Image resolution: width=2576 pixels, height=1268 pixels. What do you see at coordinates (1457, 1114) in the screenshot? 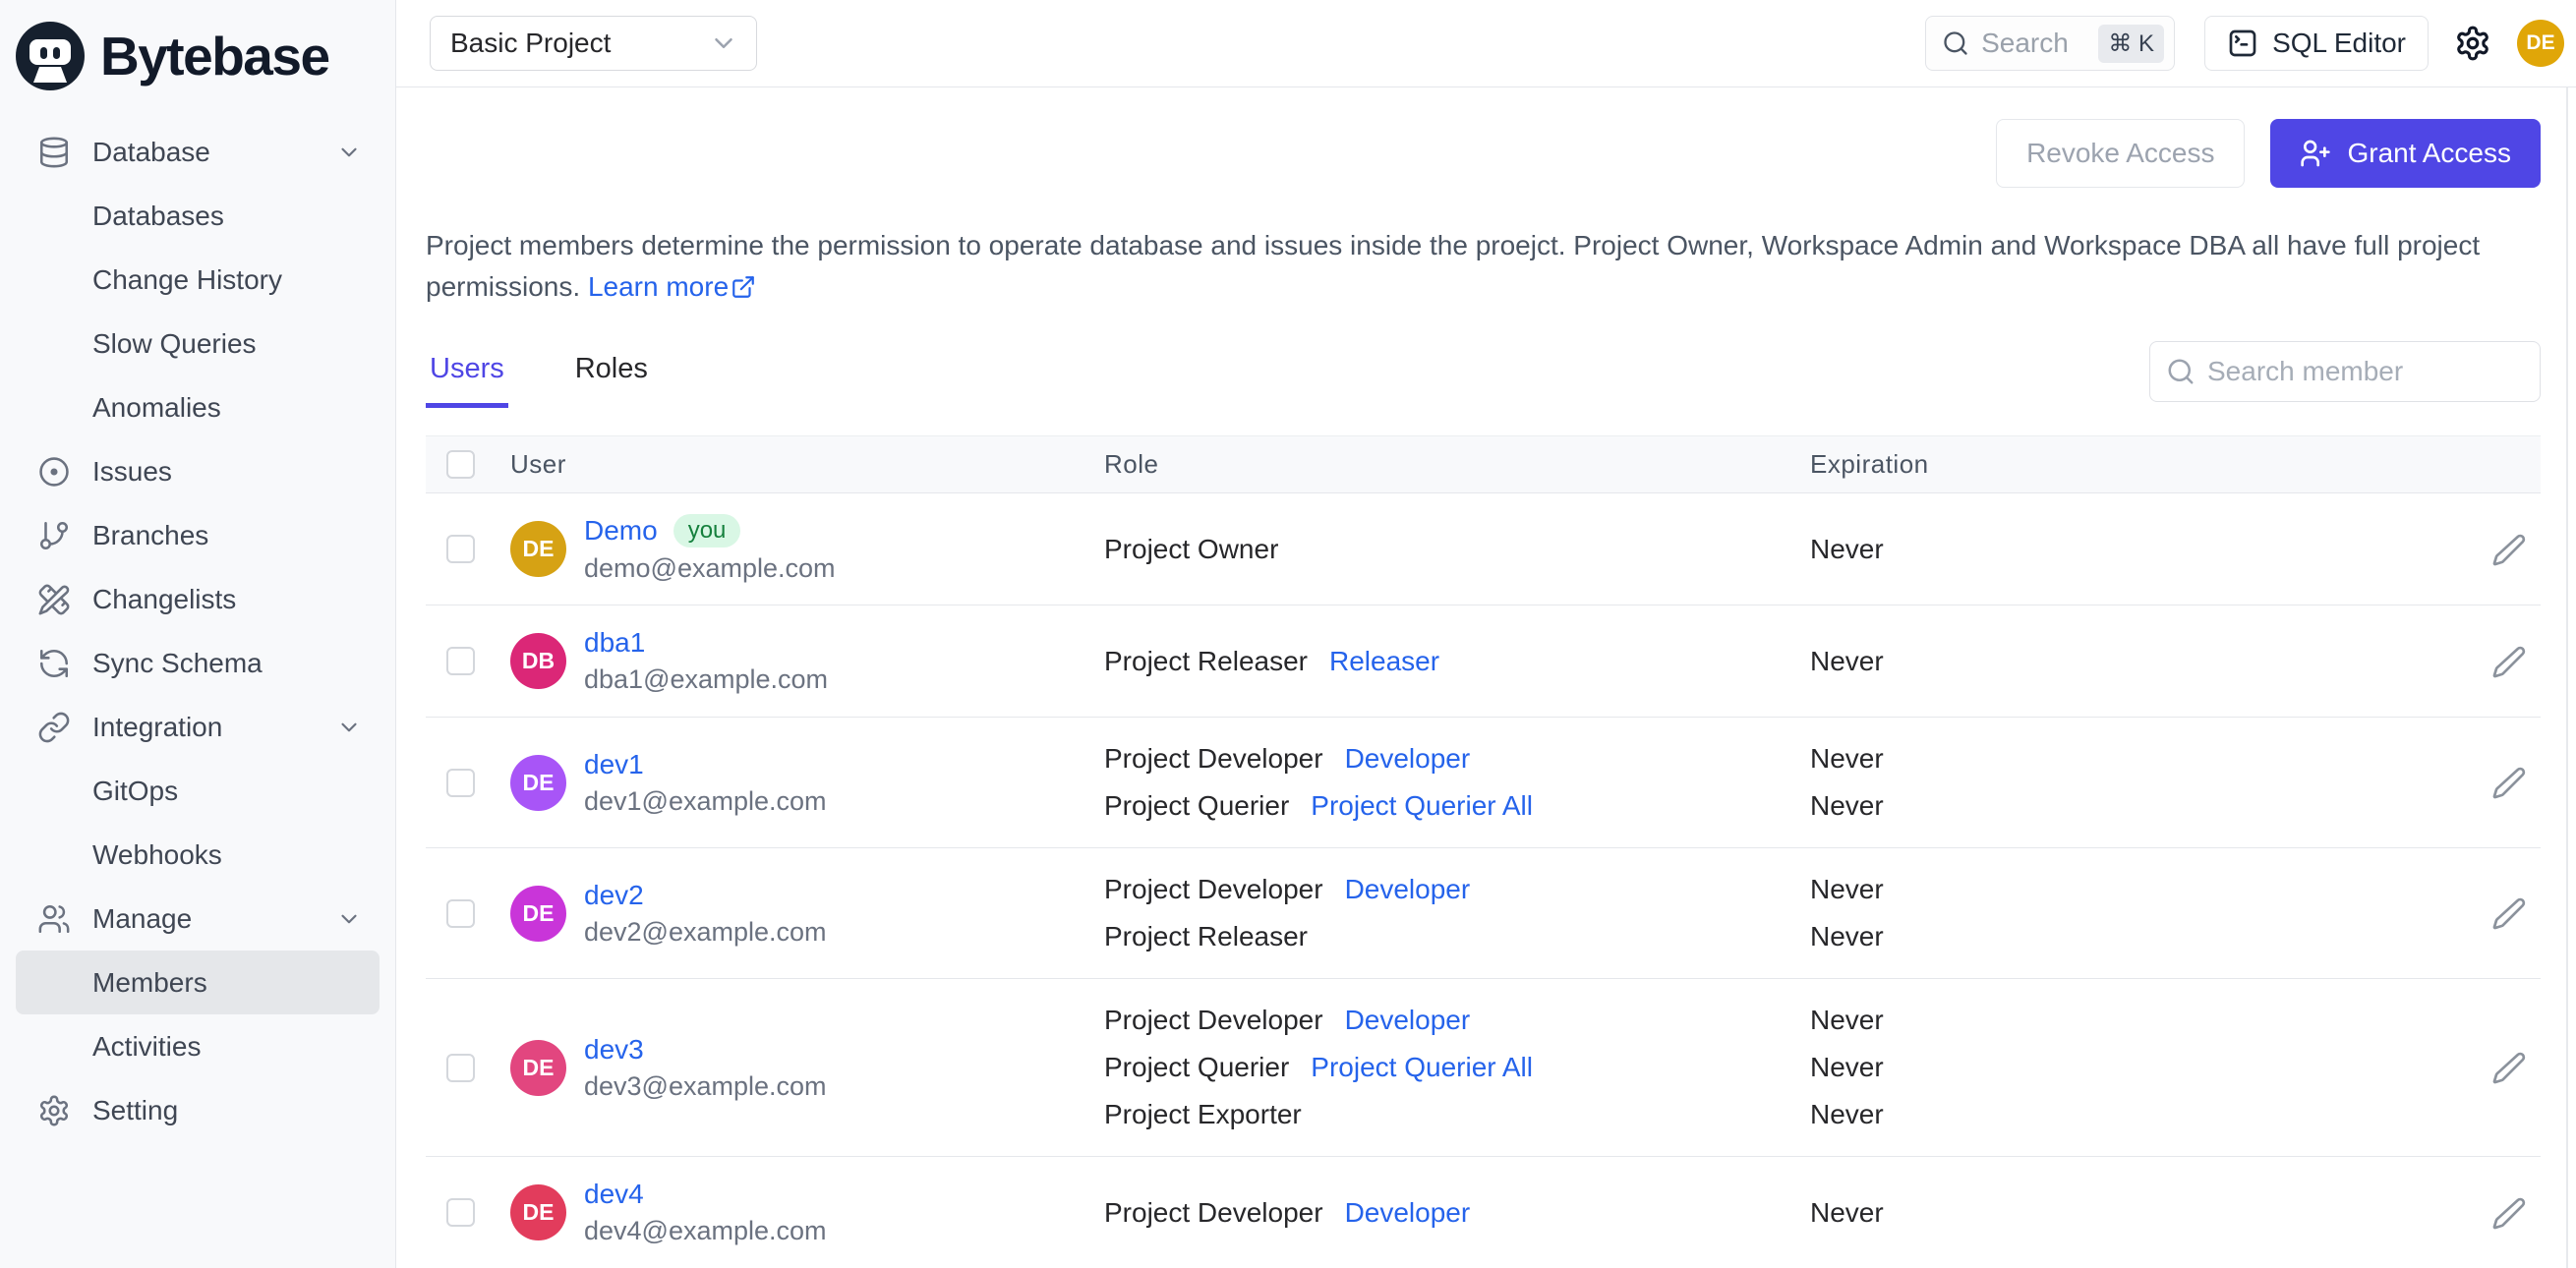
I see `role-line: Project Exporter` at bounding box center [1457, 1114].